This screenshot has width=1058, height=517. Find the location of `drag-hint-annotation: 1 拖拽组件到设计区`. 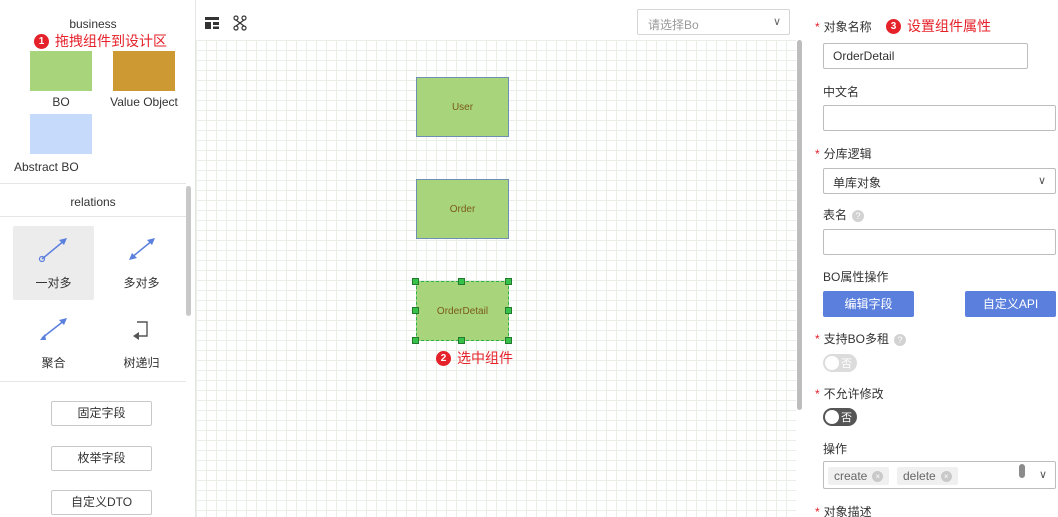

drag-hint-annotation: 1 拖拽组件到设计区 is located at coordinates (100, 41).